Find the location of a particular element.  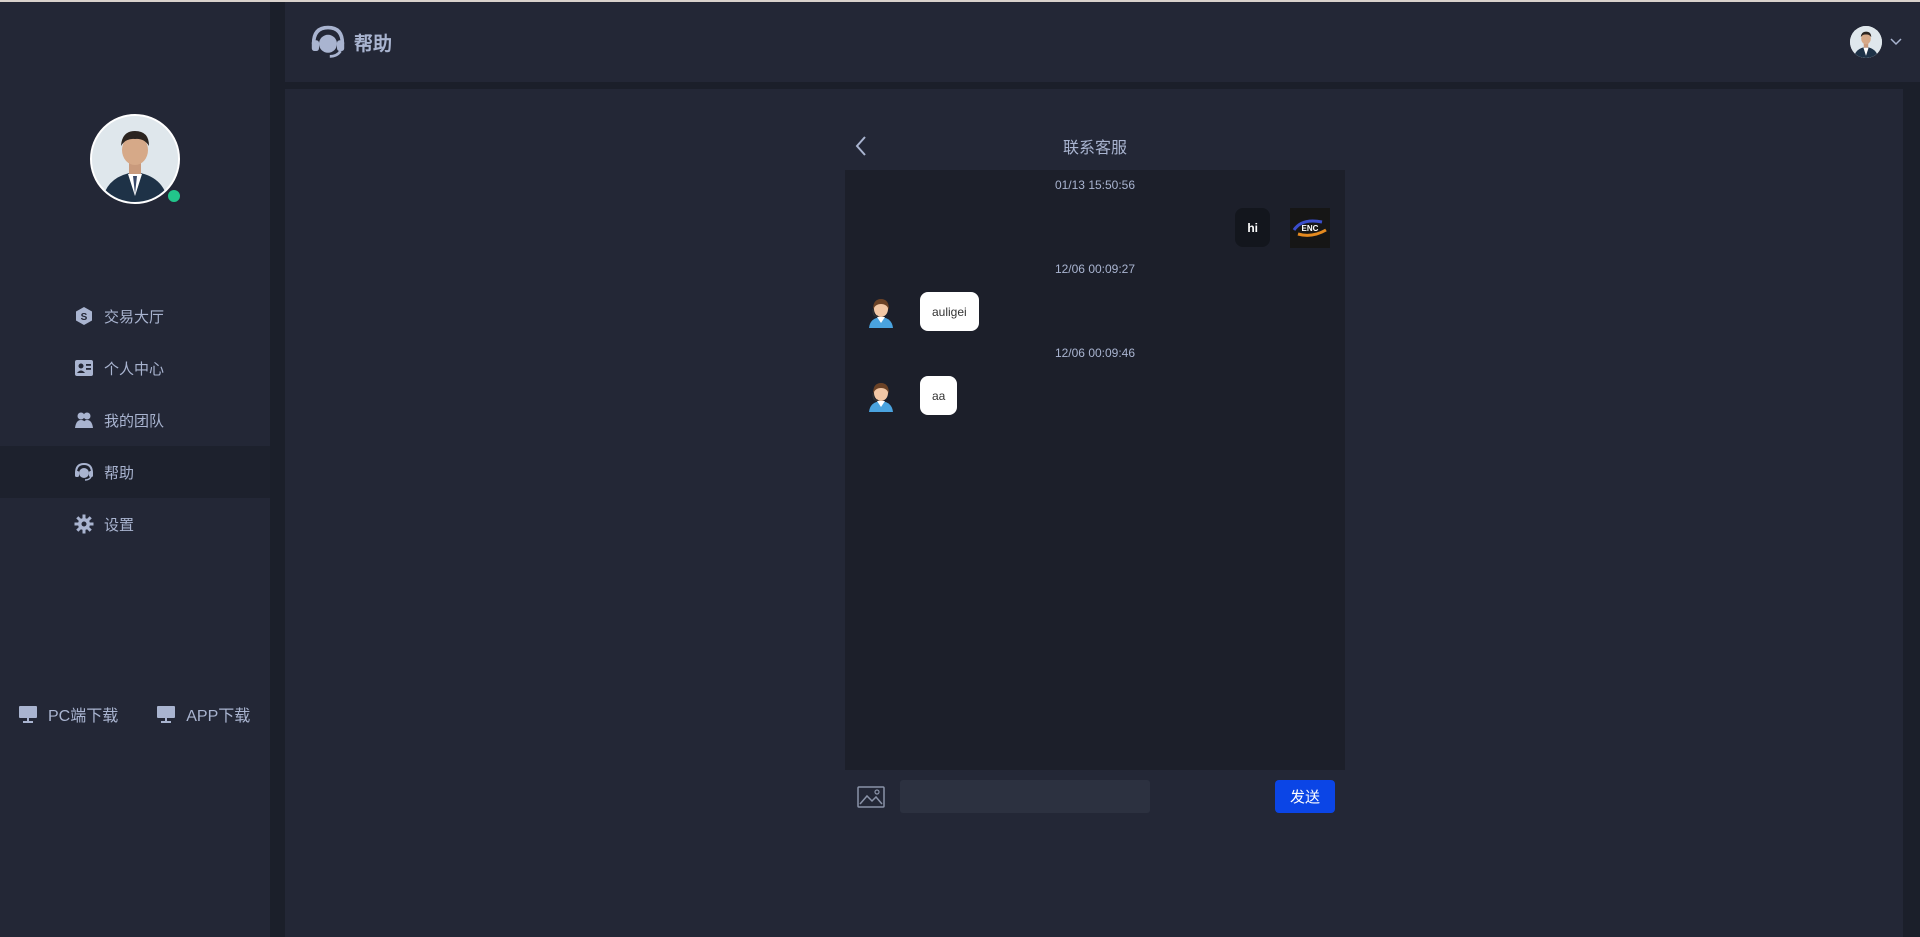

svg-text: ENC is located at coordinates (1310, 228).